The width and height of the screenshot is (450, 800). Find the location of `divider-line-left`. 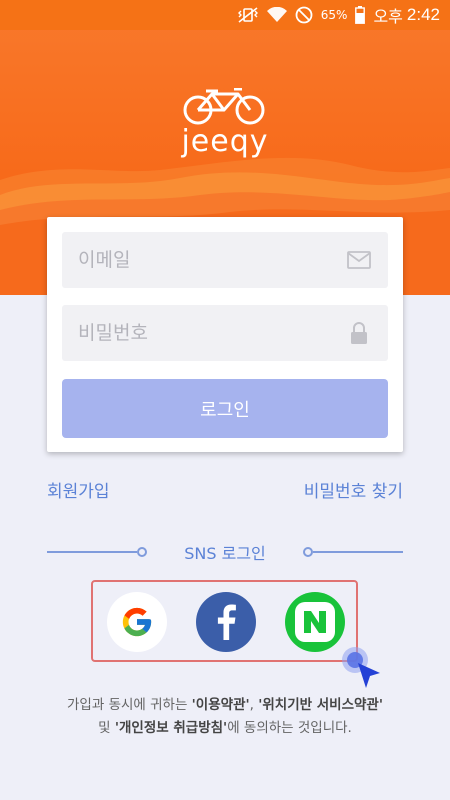

divider-line-left is located at coordinates (92, 552).